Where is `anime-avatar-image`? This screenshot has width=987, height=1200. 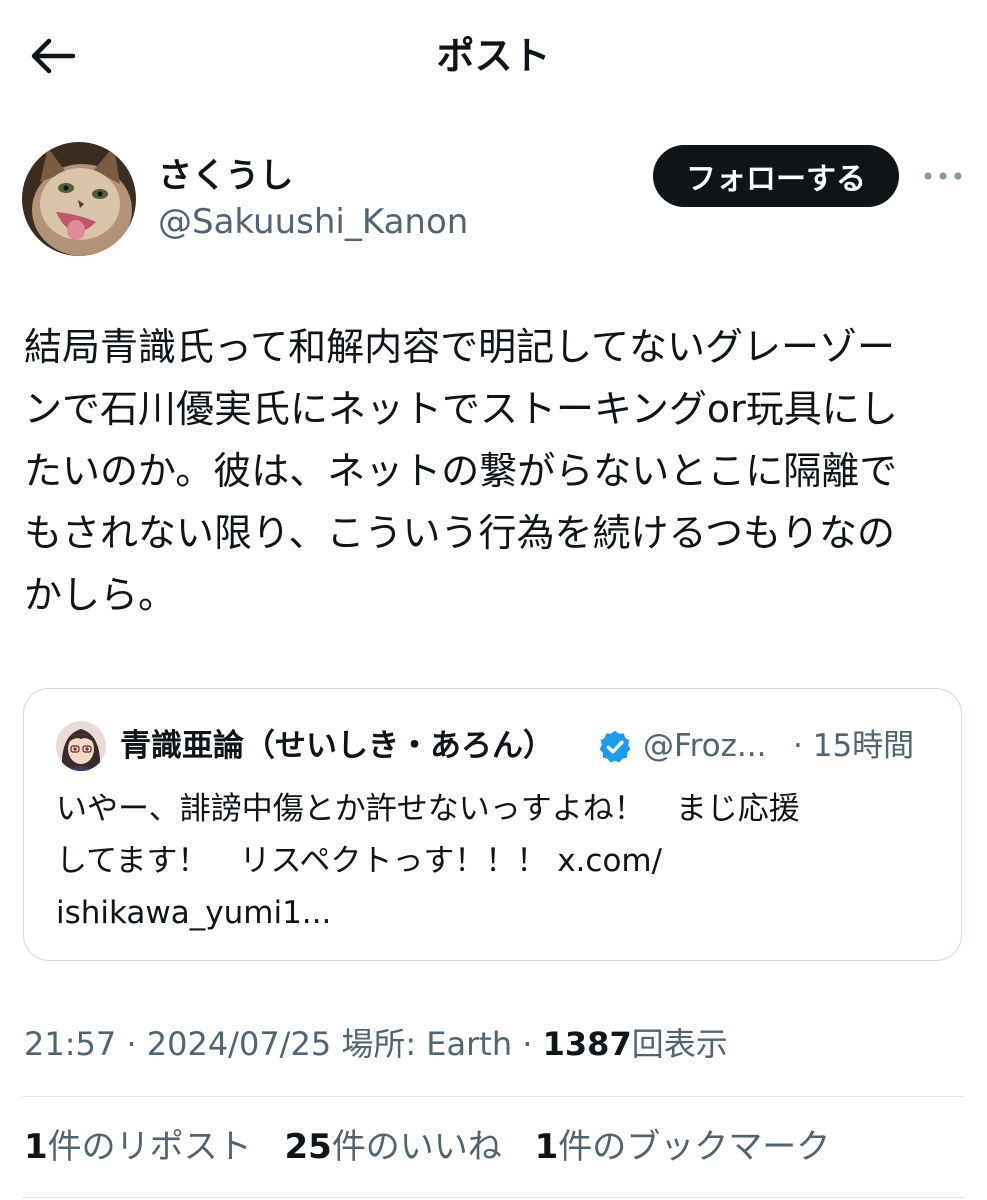
anime-avatar-image is located at coordinates (81, 746).